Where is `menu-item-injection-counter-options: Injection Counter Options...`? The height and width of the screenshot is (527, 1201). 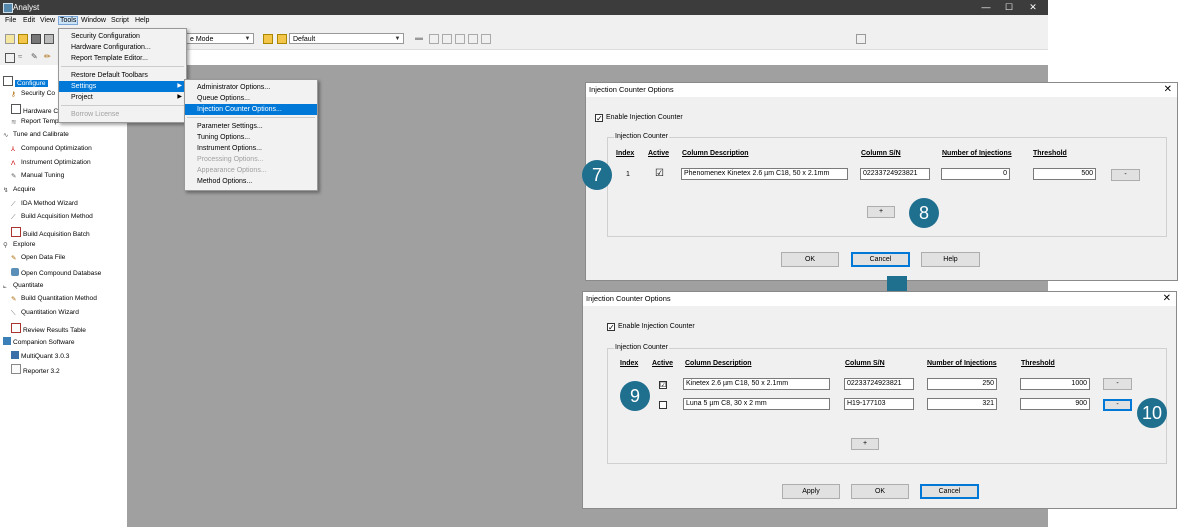
menu-item-injection-counter-options: Injection Counter Options... is located at coordinates (251, 109).